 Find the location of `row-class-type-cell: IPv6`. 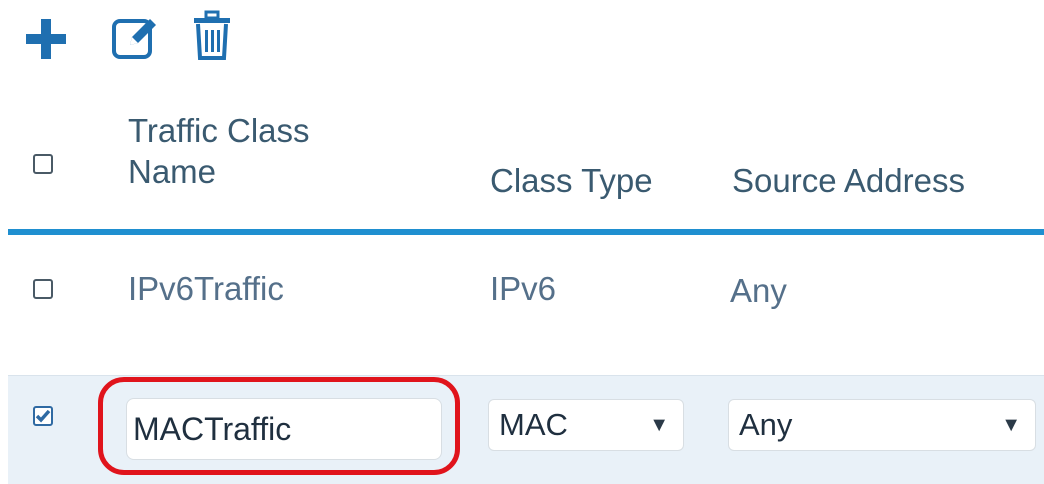

row-class-type-cell: IPv6 is located at coordinates (523, 288).